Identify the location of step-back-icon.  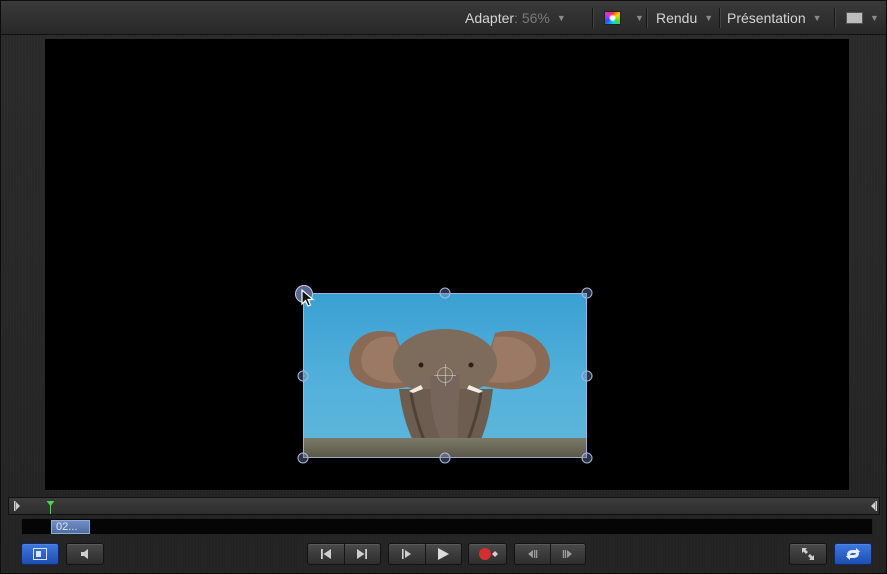
(533, 554).